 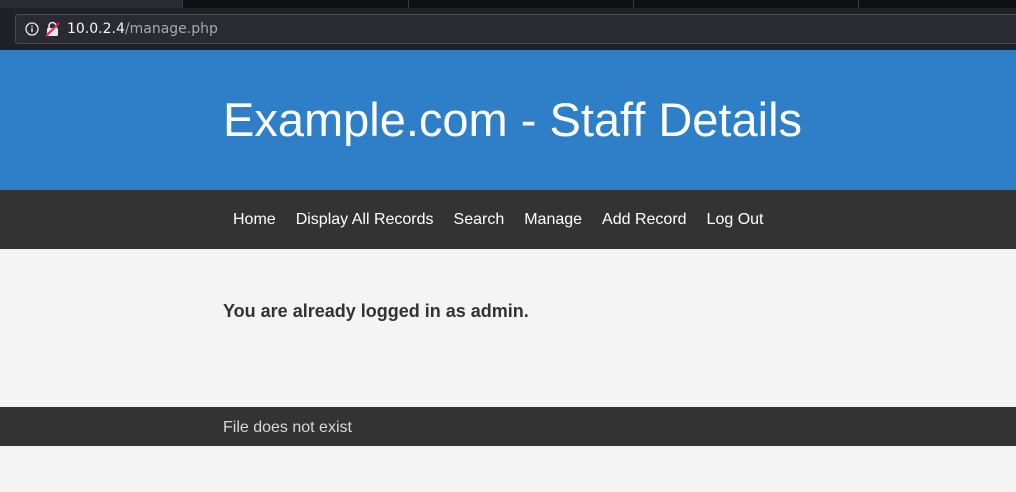 What do you see at coordinates (52, 29) in the screenshot?
I see `insecure-lock-icon` at bounding box center [52, 29].